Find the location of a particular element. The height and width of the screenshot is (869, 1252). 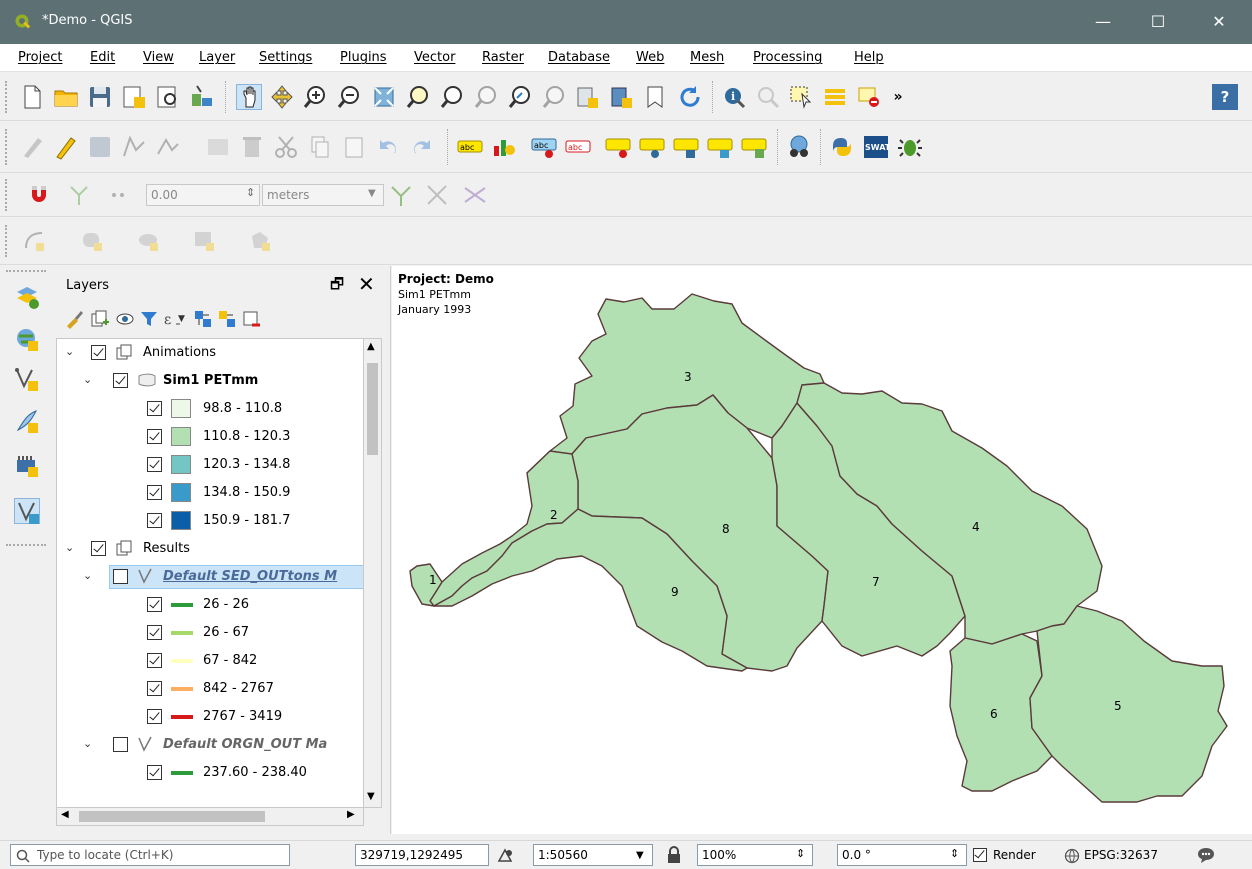

spin-arrows-icon: ⇕ is located at coordinates (954, 853).